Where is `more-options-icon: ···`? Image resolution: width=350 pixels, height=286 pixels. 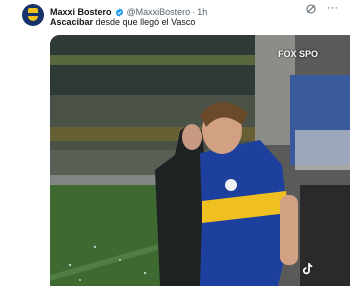
more-options-icon: ··· is located at coordinates (332, 8).